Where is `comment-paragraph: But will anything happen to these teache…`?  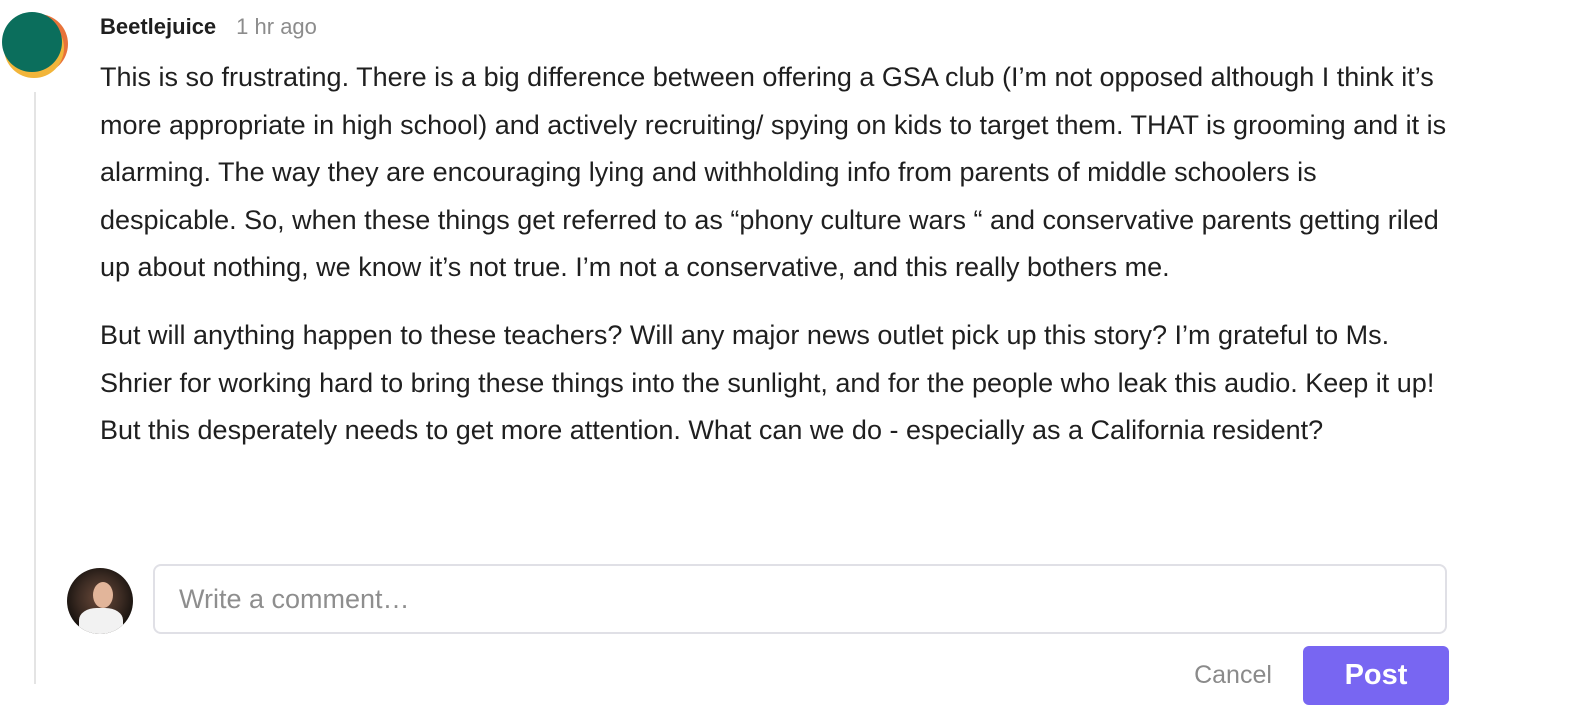
comment-paragraph: But will anything happen to these teache… is located at coordinates (767, 382).